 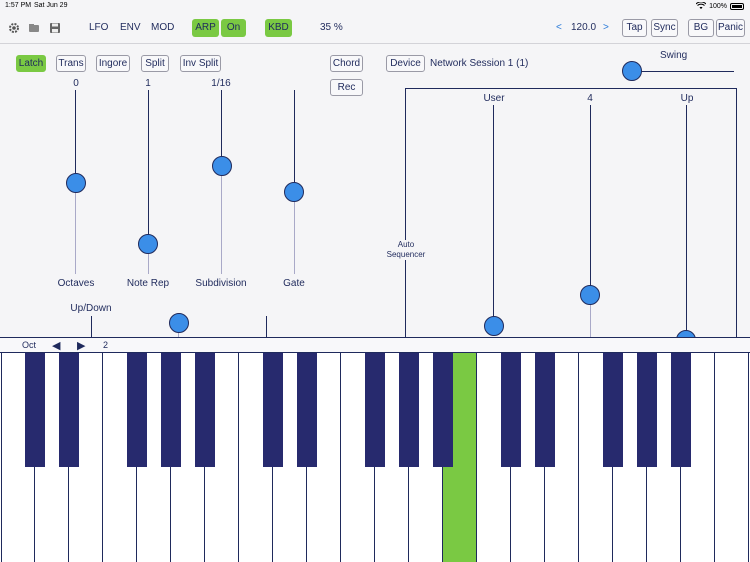 What do you see at coordinates (375, 6) in the screenshot?
I see `status-bar: 1:57 PM Sat Jun 29 100%` at bounding box center [375, 6].